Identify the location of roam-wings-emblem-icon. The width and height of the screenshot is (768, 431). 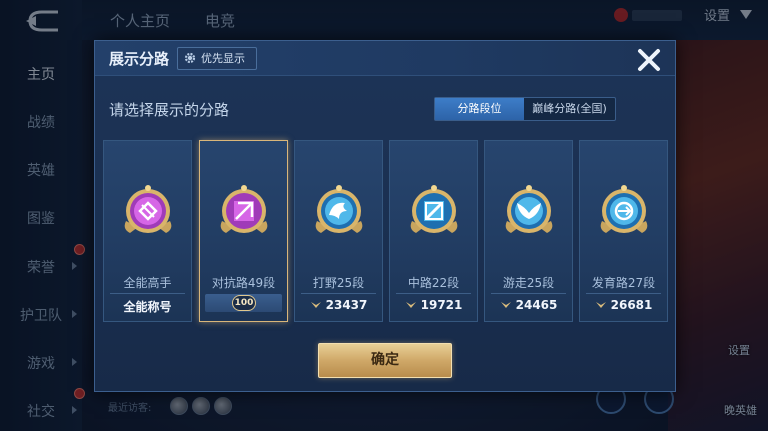
(529, 209).